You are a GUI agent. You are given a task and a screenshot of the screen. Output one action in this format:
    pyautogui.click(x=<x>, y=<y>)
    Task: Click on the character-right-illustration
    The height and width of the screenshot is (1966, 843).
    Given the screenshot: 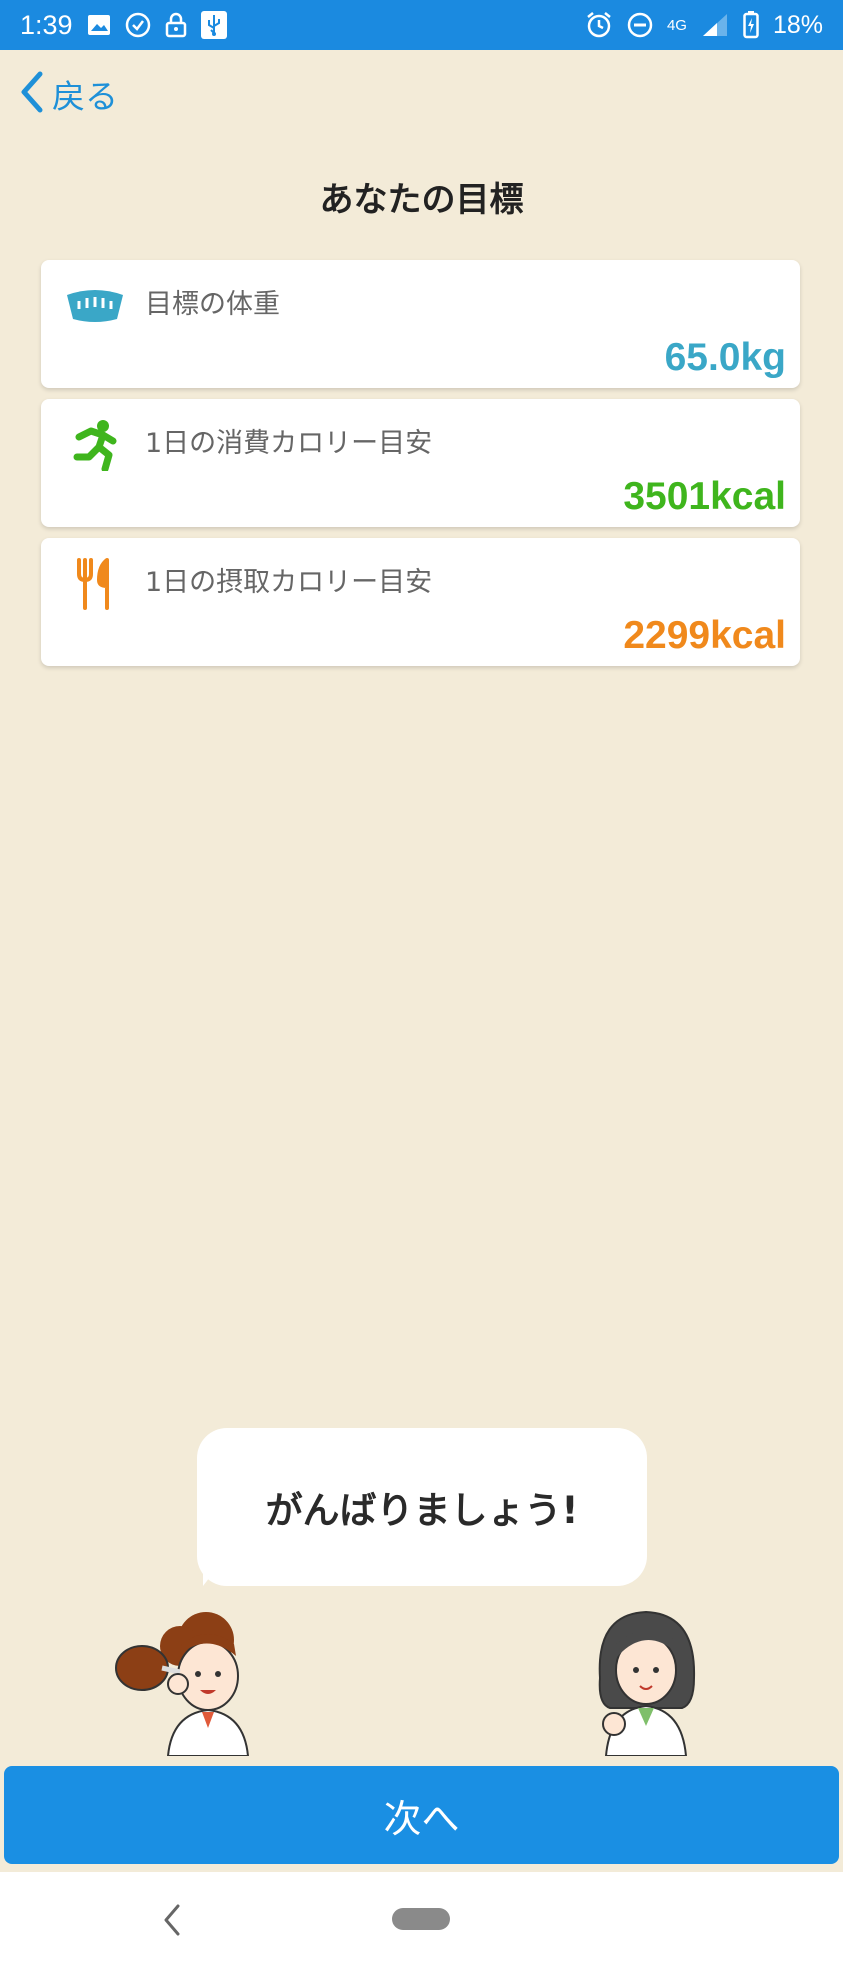 What is the action you would take?
    pyautogui.click(x=647, y=1683)
    